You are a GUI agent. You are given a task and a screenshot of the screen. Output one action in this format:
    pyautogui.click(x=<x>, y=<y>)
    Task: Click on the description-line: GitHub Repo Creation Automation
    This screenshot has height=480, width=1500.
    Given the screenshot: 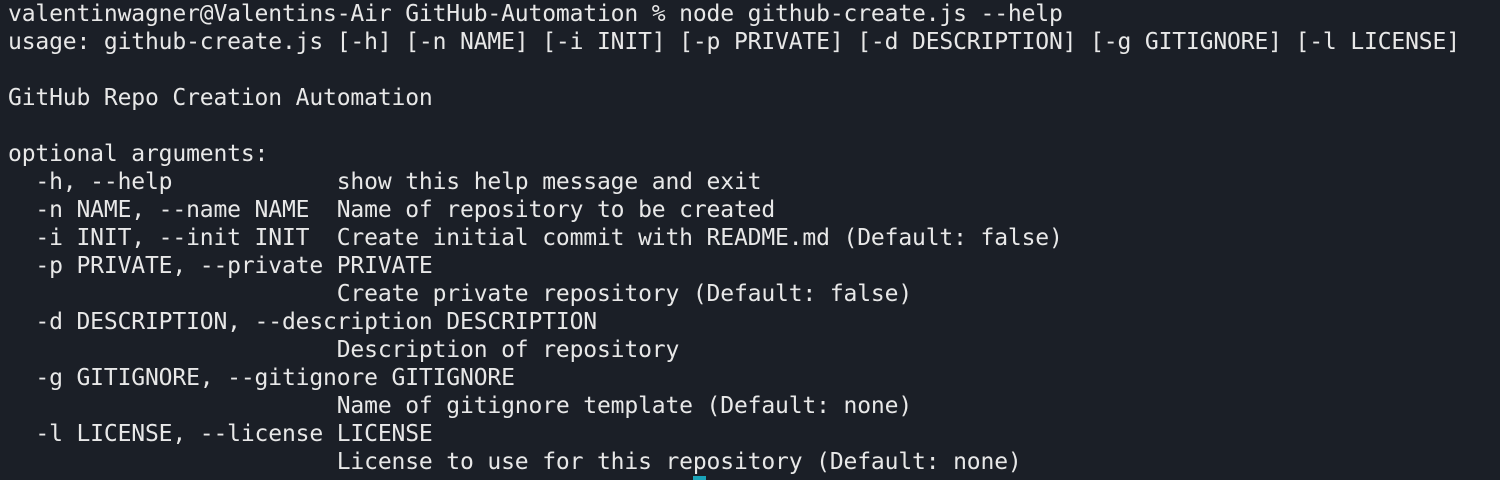 What is the action you would take?
    pyautogui.click(x=220, y=98)
    